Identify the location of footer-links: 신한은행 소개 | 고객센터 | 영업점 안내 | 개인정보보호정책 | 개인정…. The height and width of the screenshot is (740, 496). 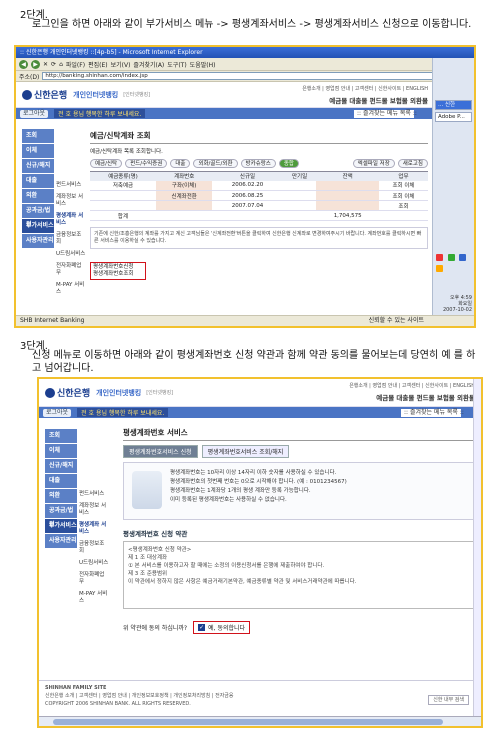
(260, 696).